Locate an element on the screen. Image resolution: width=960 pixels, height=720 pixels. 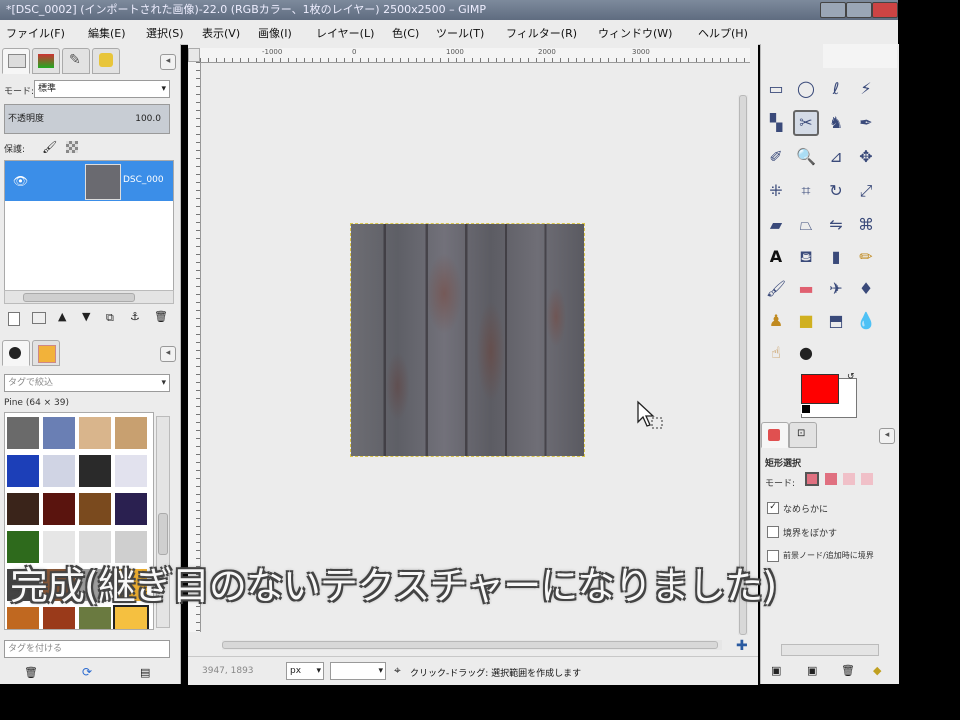
menu-edit: 編集(E) is located at coordinates (107, 33).